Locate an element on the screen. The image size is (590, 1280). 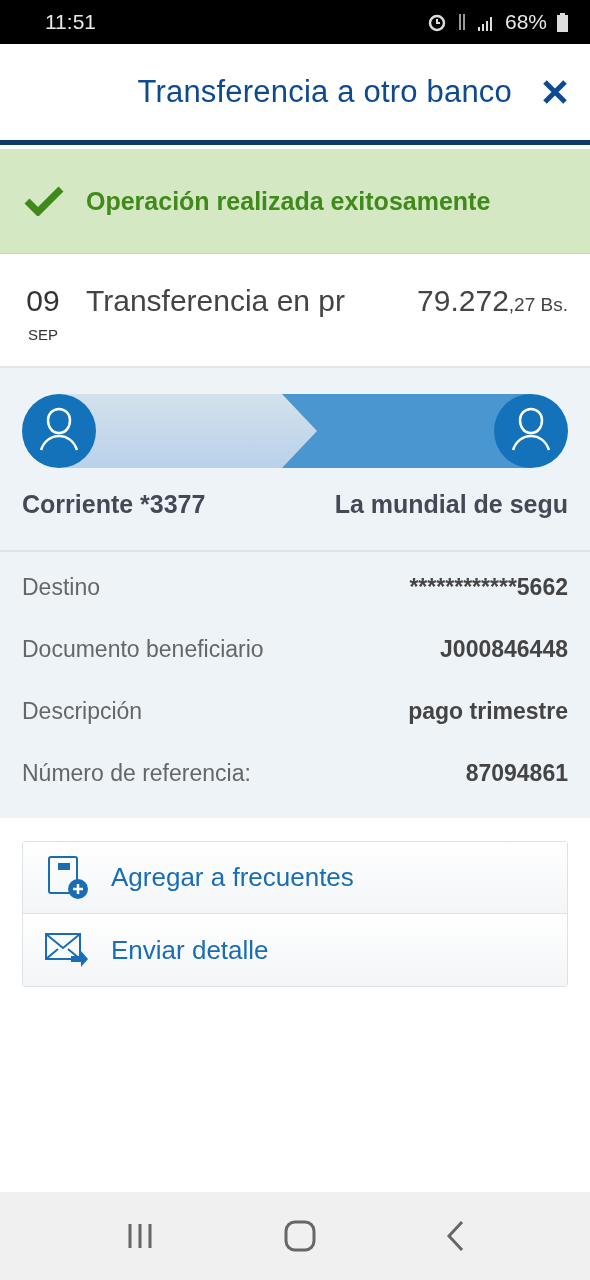
notebook-add-icon is located at coordinates (67, 877).